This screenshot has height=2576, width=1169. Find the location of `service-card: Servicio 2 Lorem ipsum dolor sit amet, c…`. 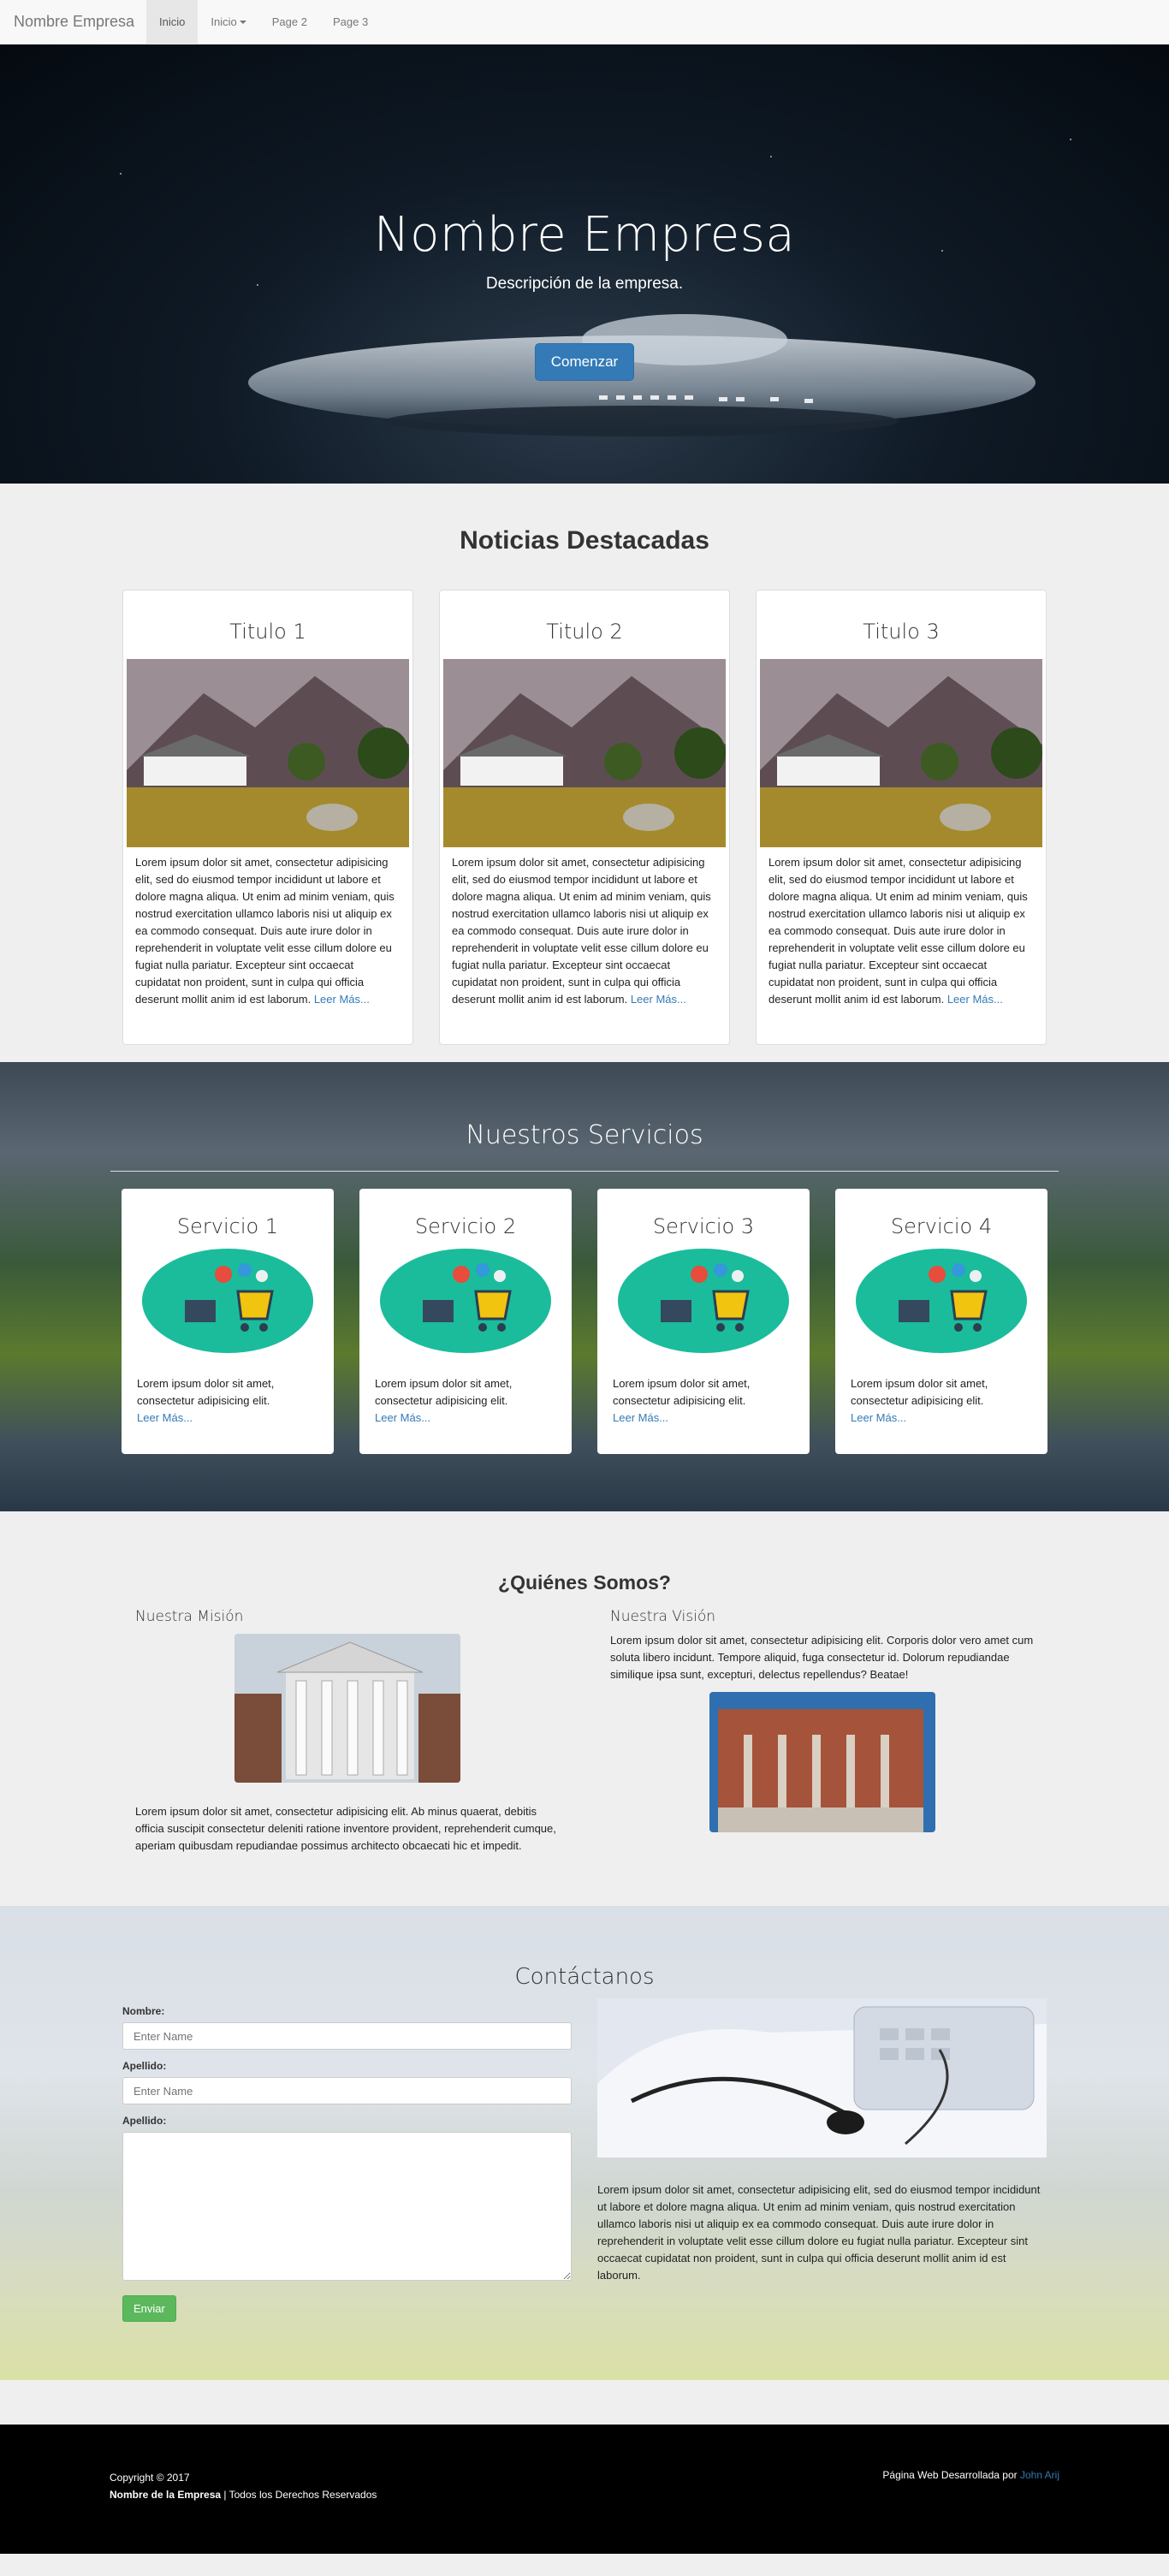

service-card: Servicio 2 Lorem ipsum dolor sit amet, c… is located at coordinates (466, 1321).